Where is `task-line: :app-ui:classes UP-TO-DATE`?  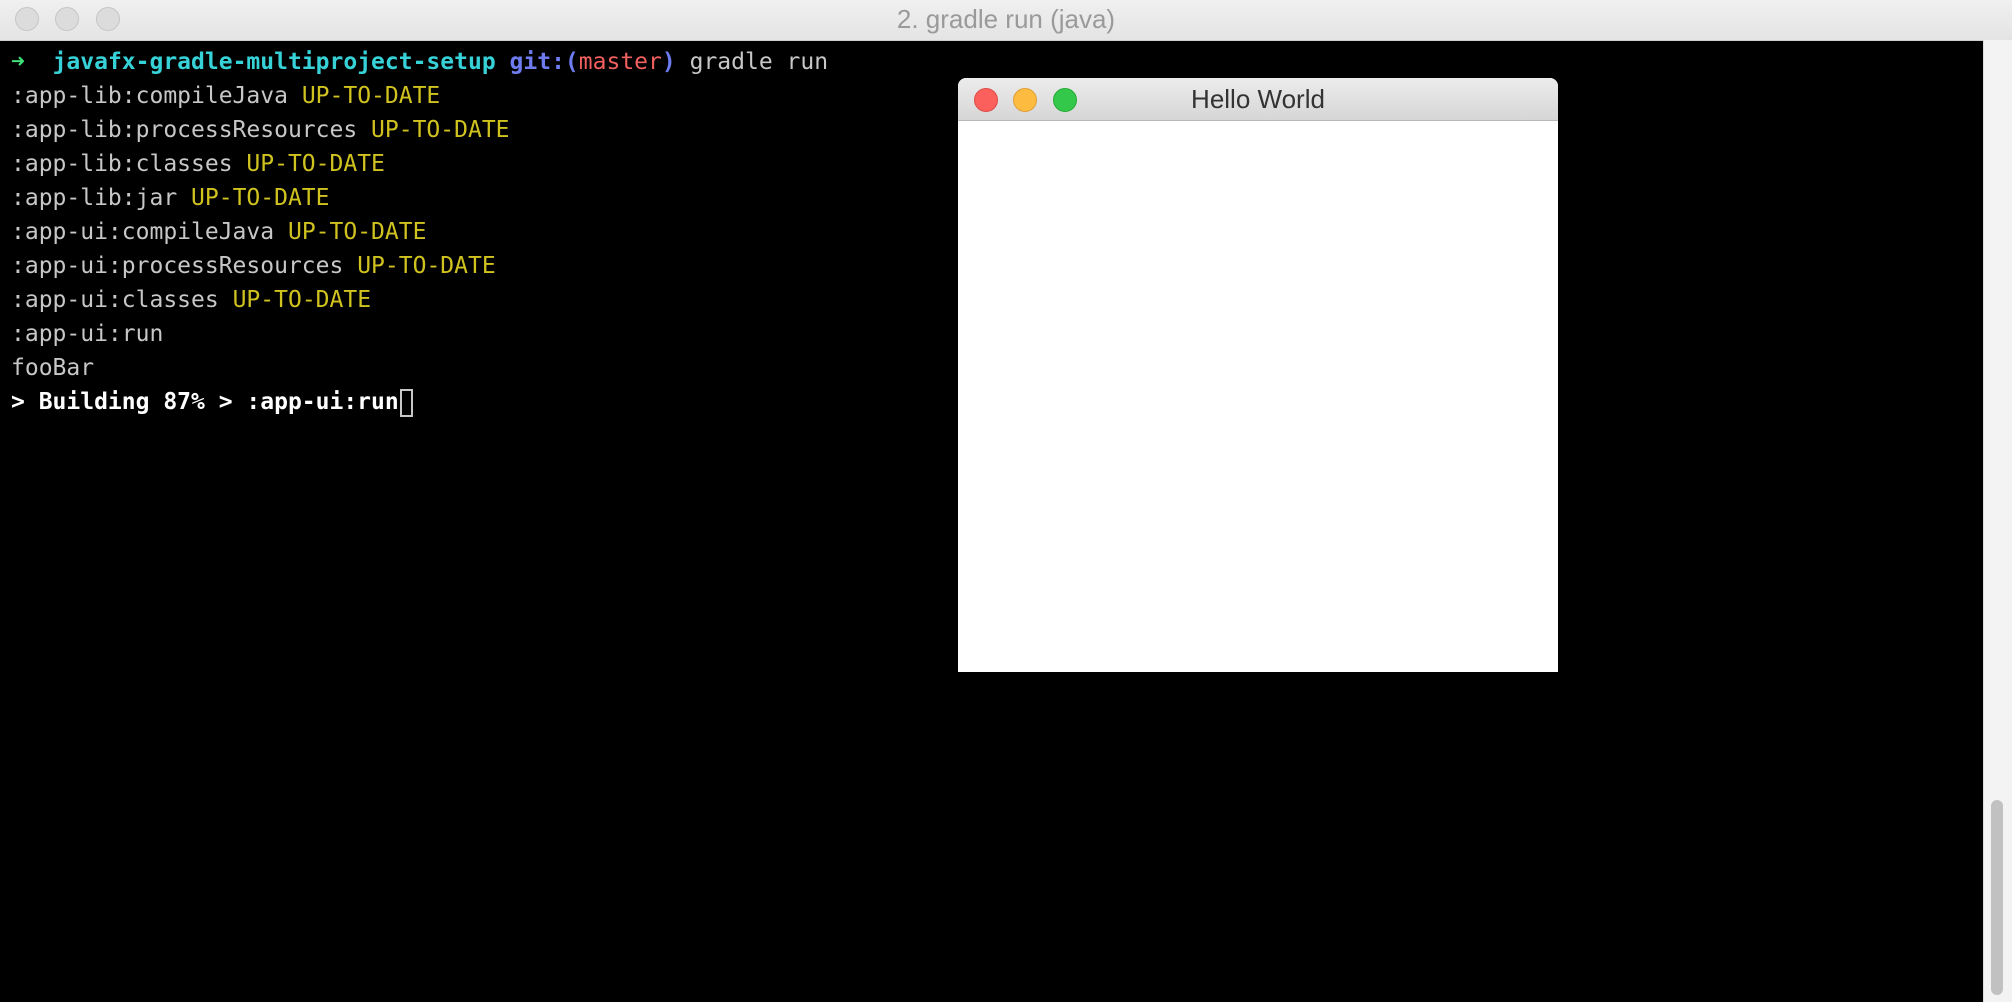
task-line: :app-ui:classes UP-TO-DATE is located at coordinates (419, 300).